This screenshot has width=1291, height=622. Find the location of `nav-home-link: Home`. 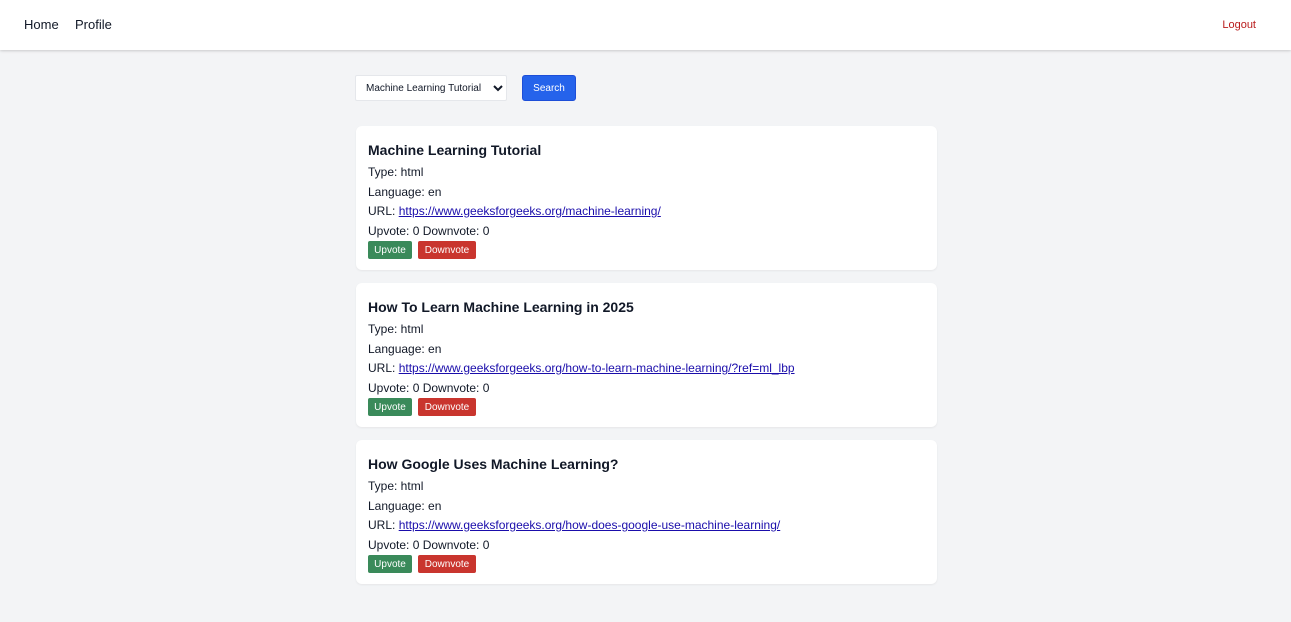

nav-home-link: Home is located at coordinates (41, 24).